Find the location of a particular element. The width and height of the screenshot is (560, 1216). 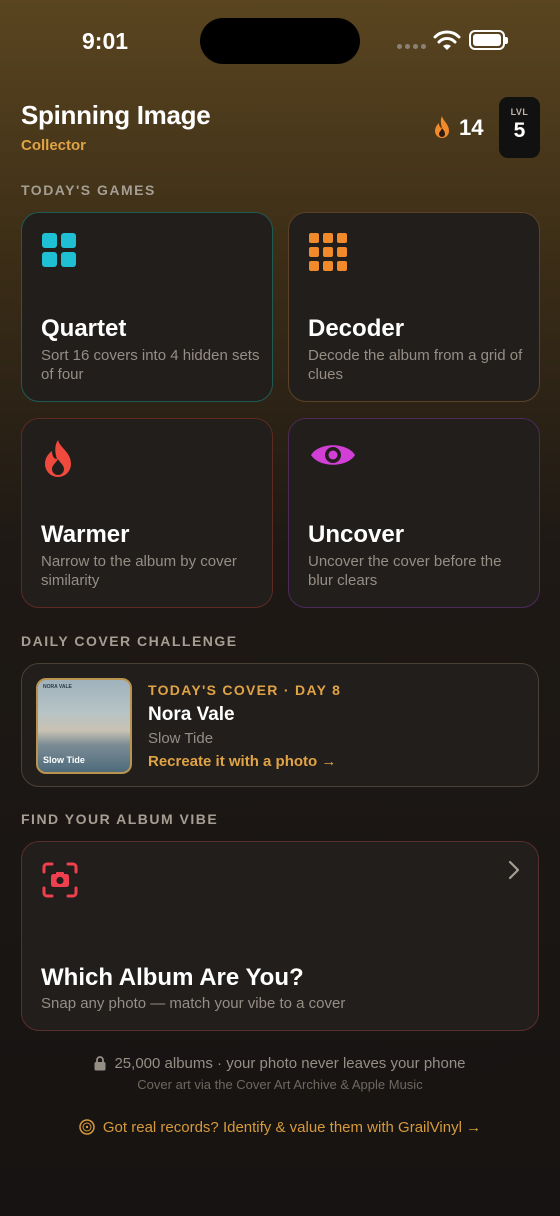

vinyl-record-icon is located at coordinates (87, 1127).